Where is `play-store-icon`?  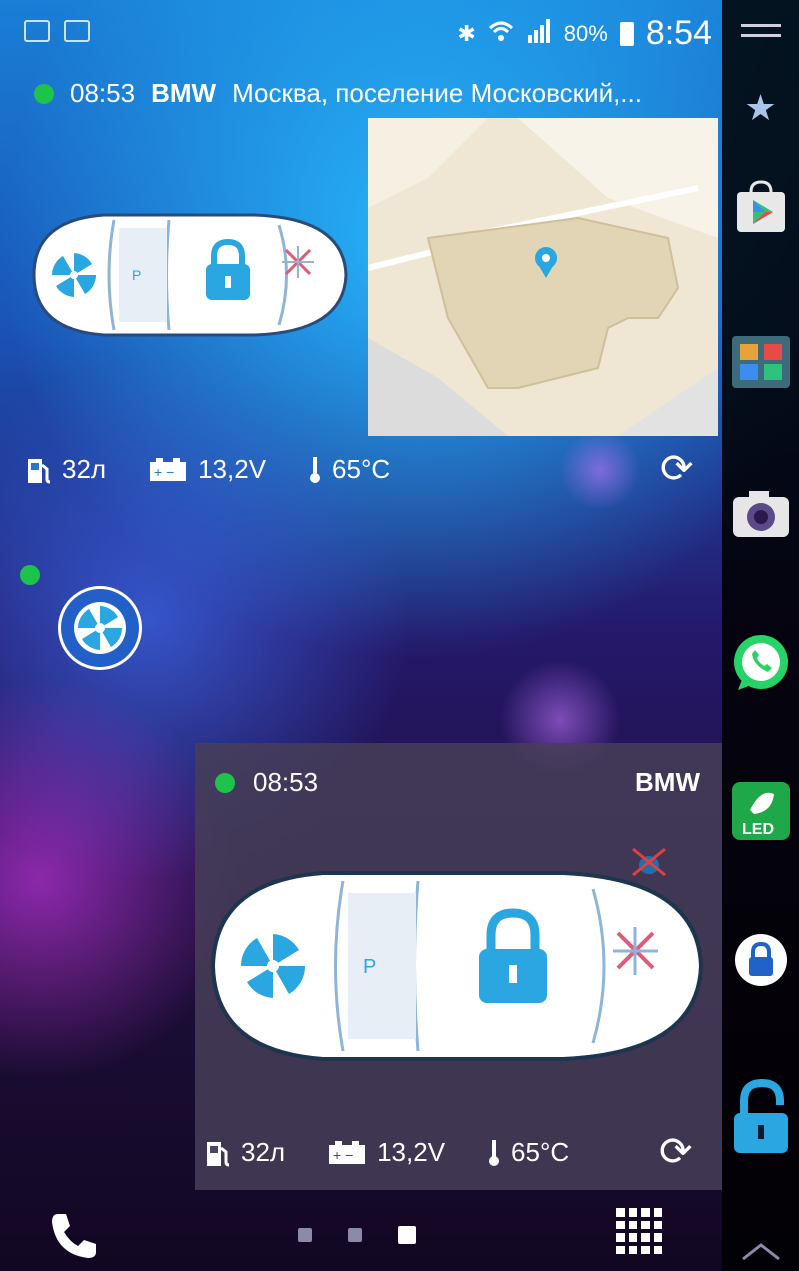
play-store-icon is located at coordinates (760, 208).